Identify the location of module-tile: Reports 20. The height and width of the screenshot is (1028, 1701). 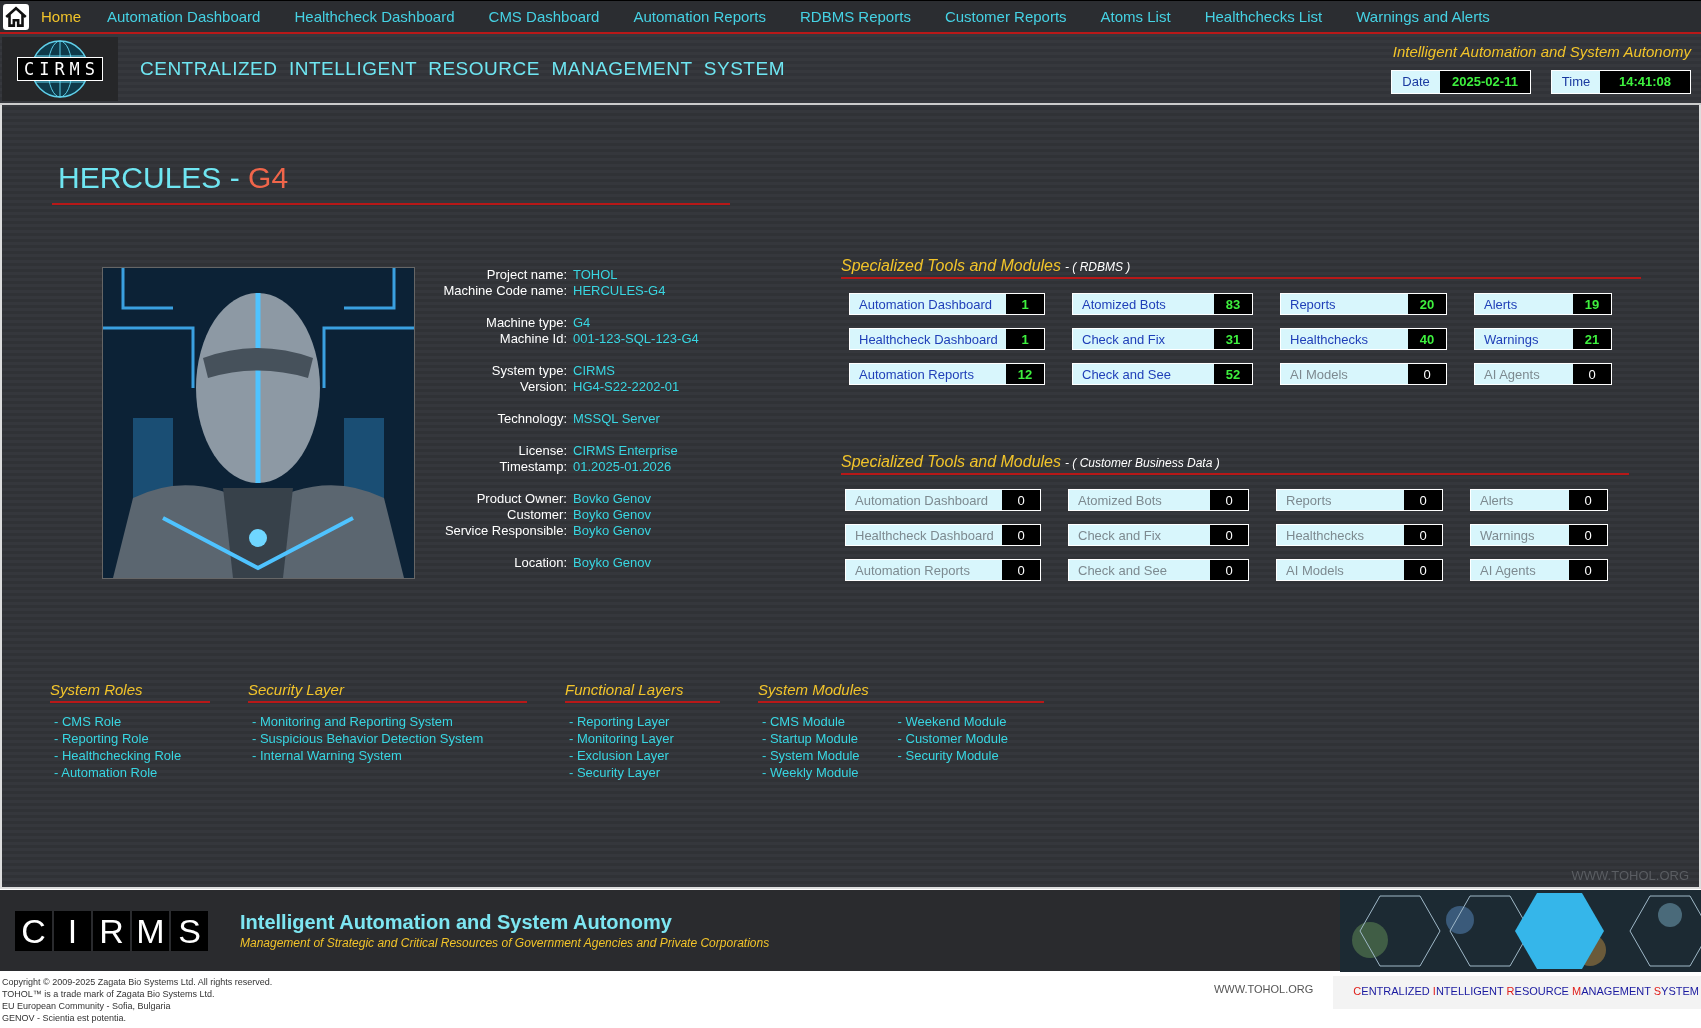
(1363, 304).